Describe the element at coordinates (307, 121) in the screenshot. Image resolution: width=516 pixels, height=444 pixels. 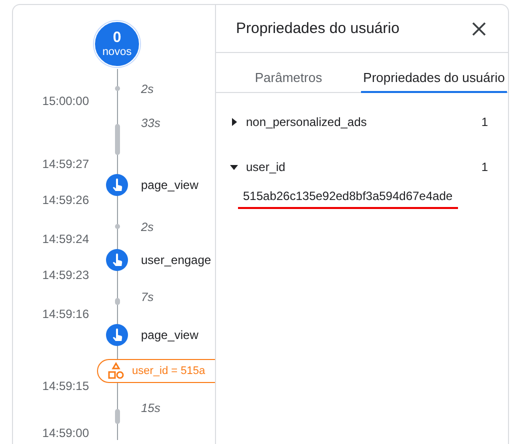
I see `property-name: non_personalized_ads` at that location.